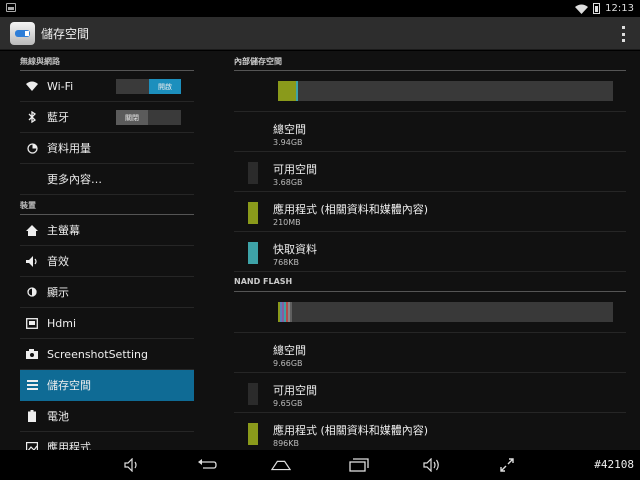 The height and width of the screenshot is (480, 640). What do you see at coordinates (320, 33) in the screenshot?
I see `action-bar: 儲存空間` at bounding box center [320, 33].